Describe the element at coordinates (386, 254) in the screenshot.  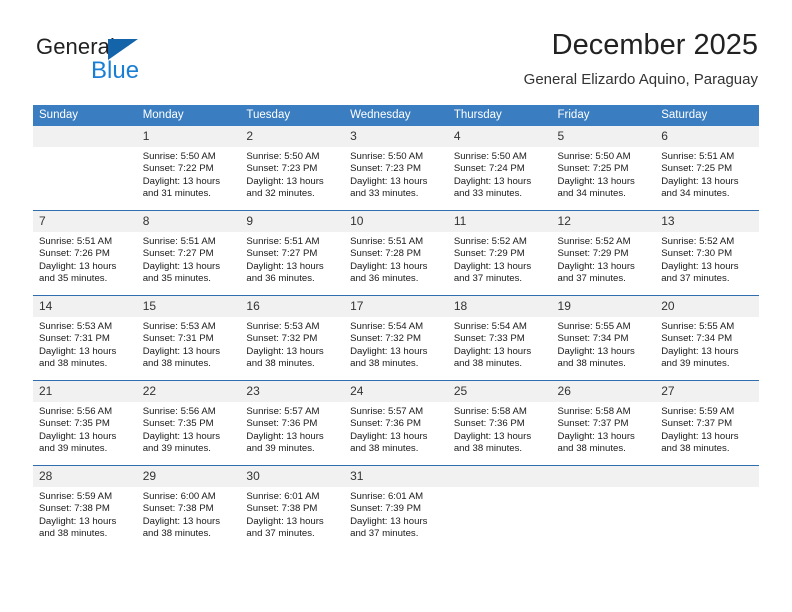
I see `sunset-text: Sunset: 7:28 PM` at that location.